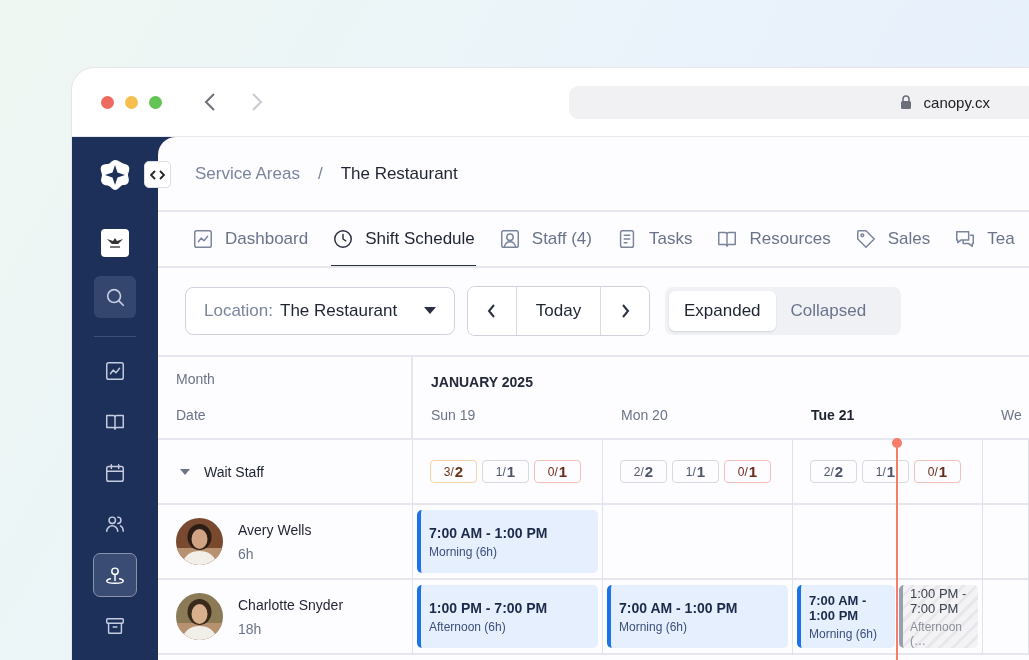 This screenshot has height=660, width=1029. I want to click on view-option: Expanded, so click(722, 311).